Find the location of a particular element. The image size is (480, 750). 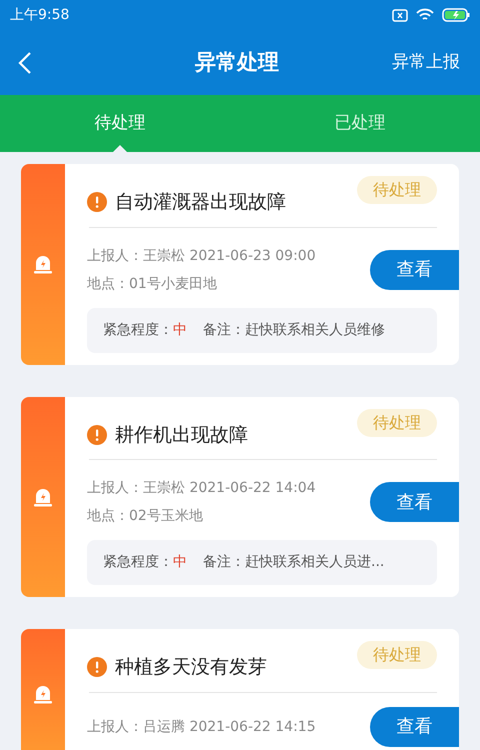

status-time: 上午9:58 is located at coordinates (40, 15).